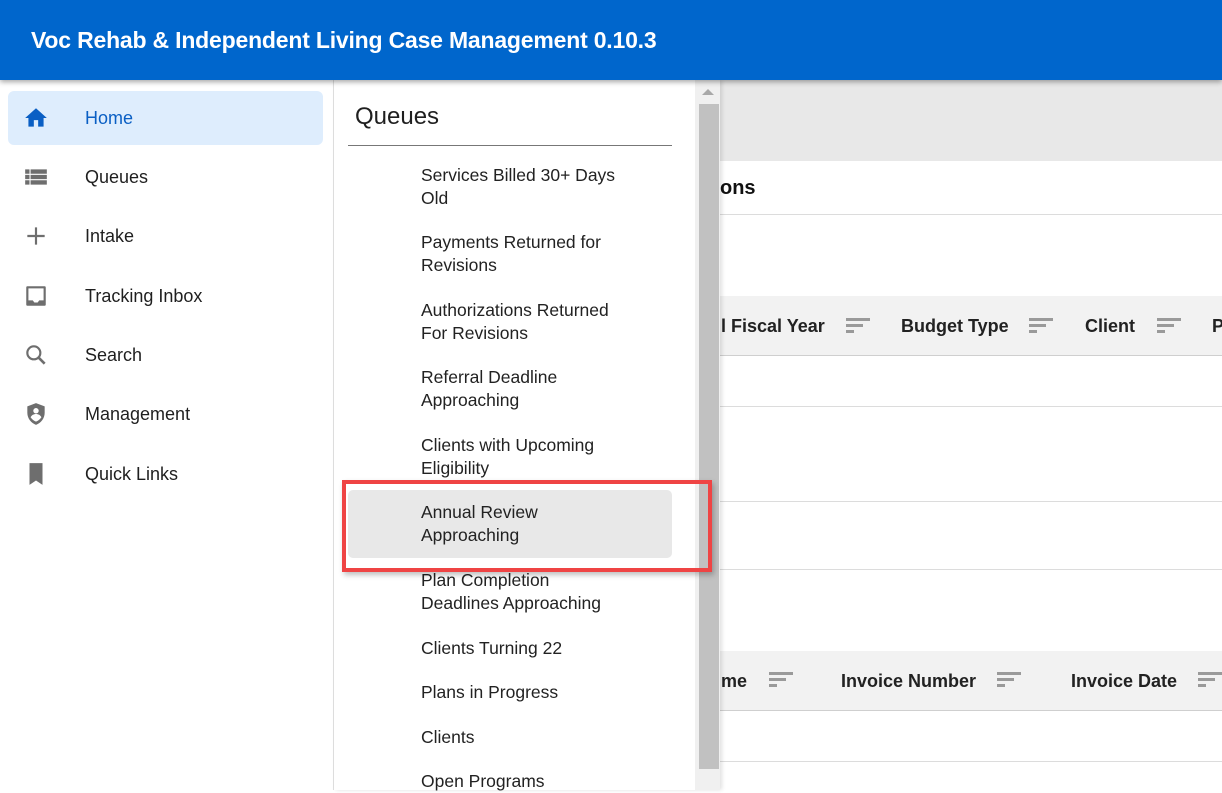 Image resolution: width=1222 pixels, height=793 pixels. What do you see at coordinates (511, 603) in the screenshot?
I see `queue-item-label: Deadlines Approaching` at bounding box center [511, 603].